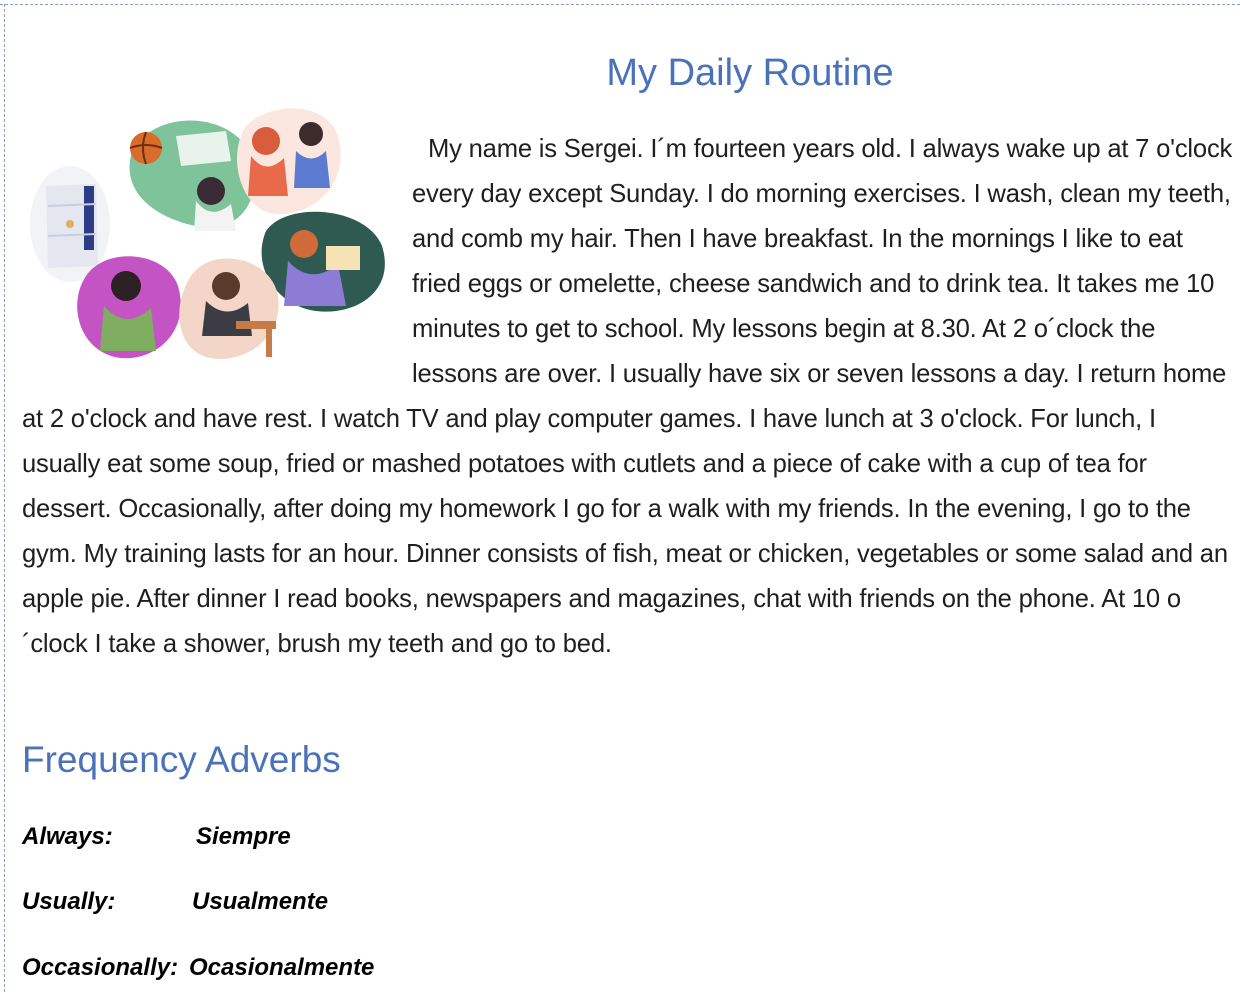  Describe the element at coordinates (175, 902) in the screenshot. I see `adverb-row: Usually: Usualmente` at that location.